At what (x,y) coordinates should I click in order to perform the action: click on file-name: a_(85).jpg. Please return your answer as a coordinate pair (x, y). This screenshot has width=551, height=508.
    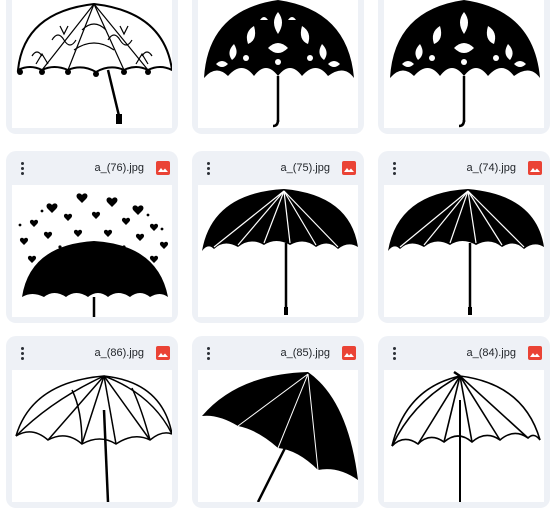
    Looking at the image, I should click on (305, 353).